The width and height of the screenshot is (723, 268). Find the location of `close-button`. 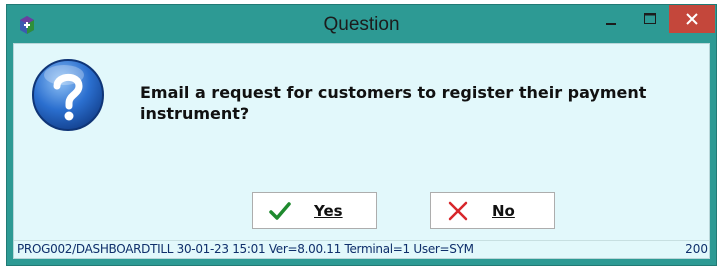

close-button is located at coordinates (692, 19).